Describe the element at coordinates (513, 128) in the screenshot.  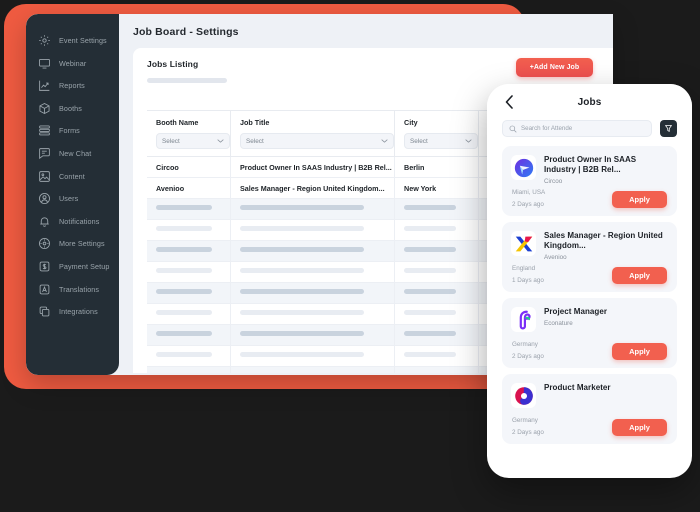
I see `search-icon` at that location.